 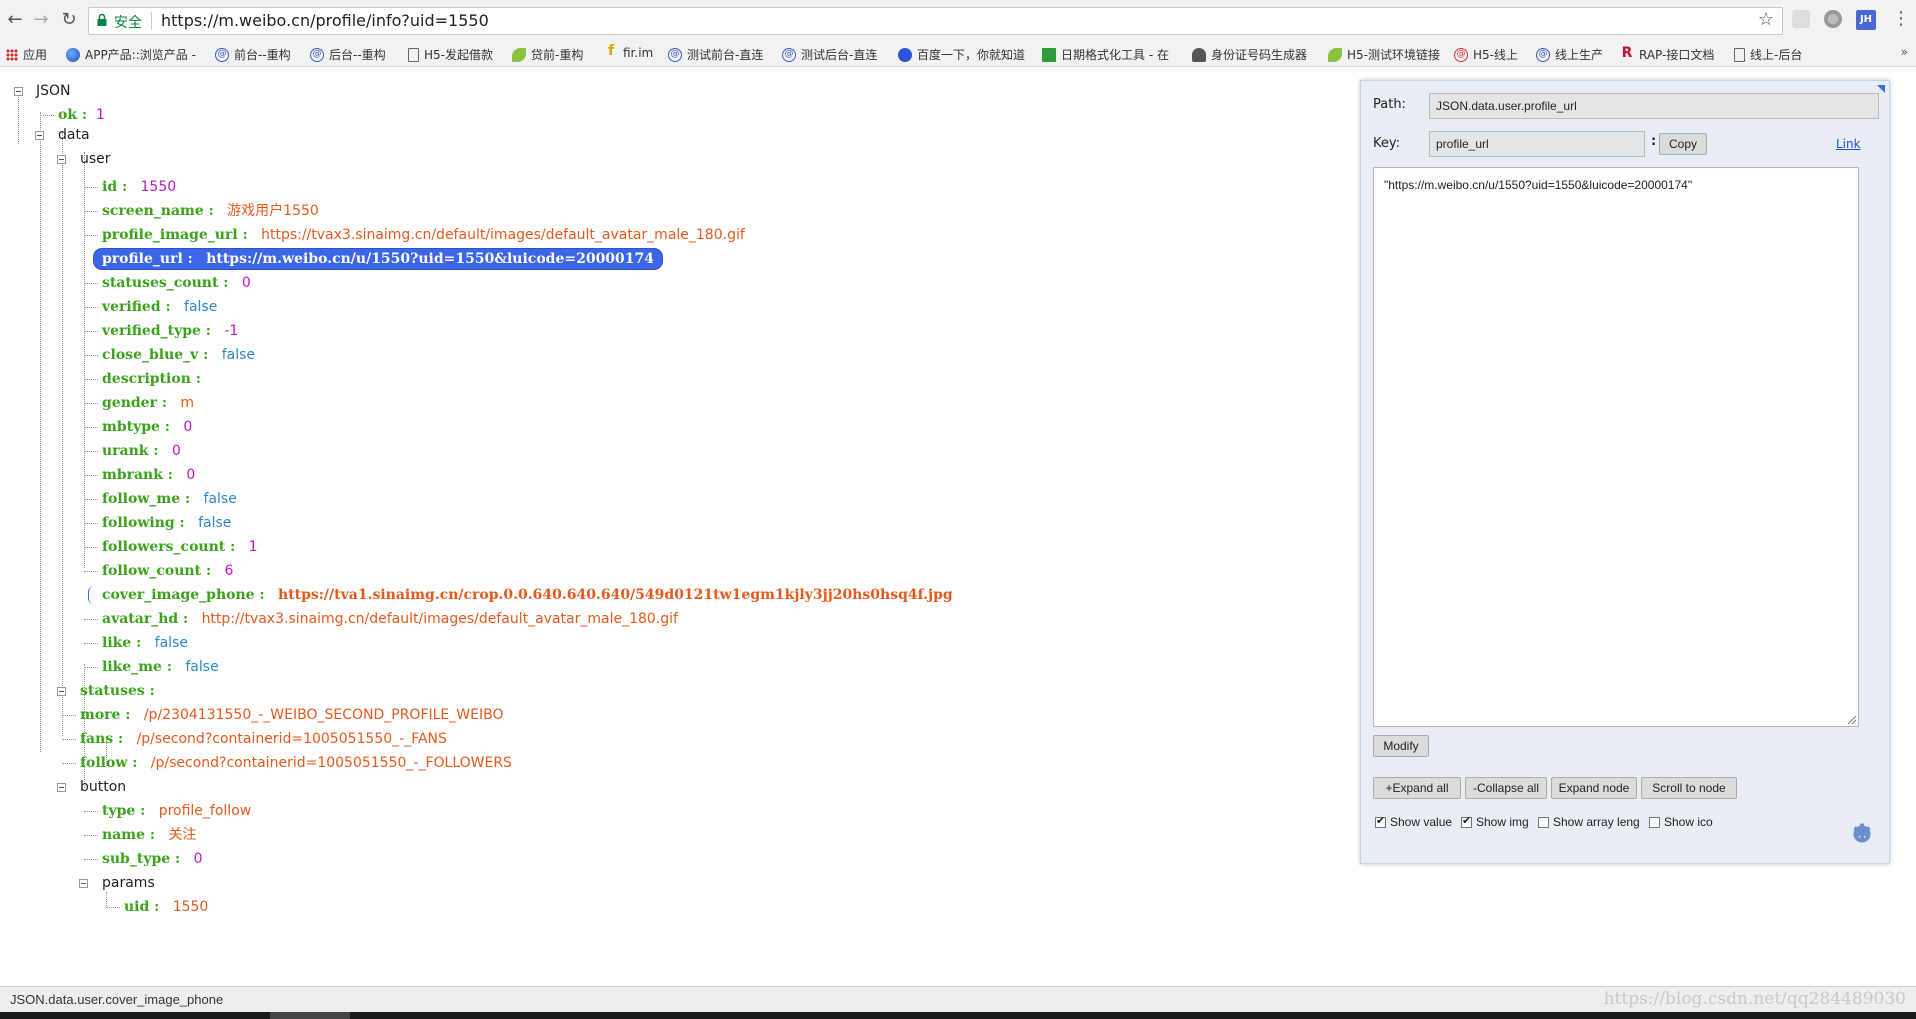 I want to click on bookmark-h5-test-link: H5-测试环境链接, so click(x=1384, y=54).